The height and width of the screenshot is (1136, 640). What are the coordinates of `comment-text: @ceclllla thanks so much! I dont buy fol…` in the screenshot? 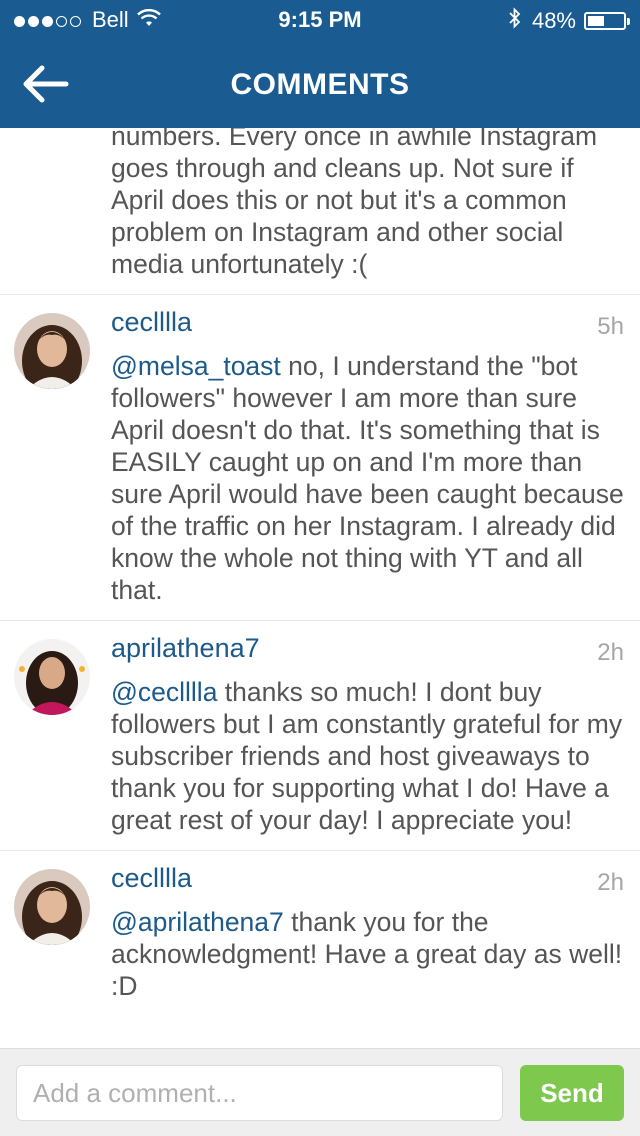 It's located at (367, 757).